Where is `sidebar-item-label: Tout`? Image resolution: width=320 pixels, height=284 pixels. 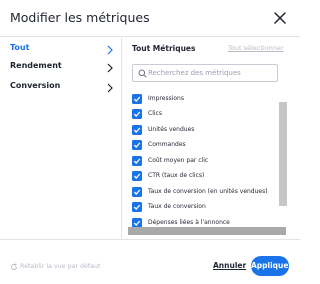 sidebar-item-label: Tout is located at coordinates (20, 47).